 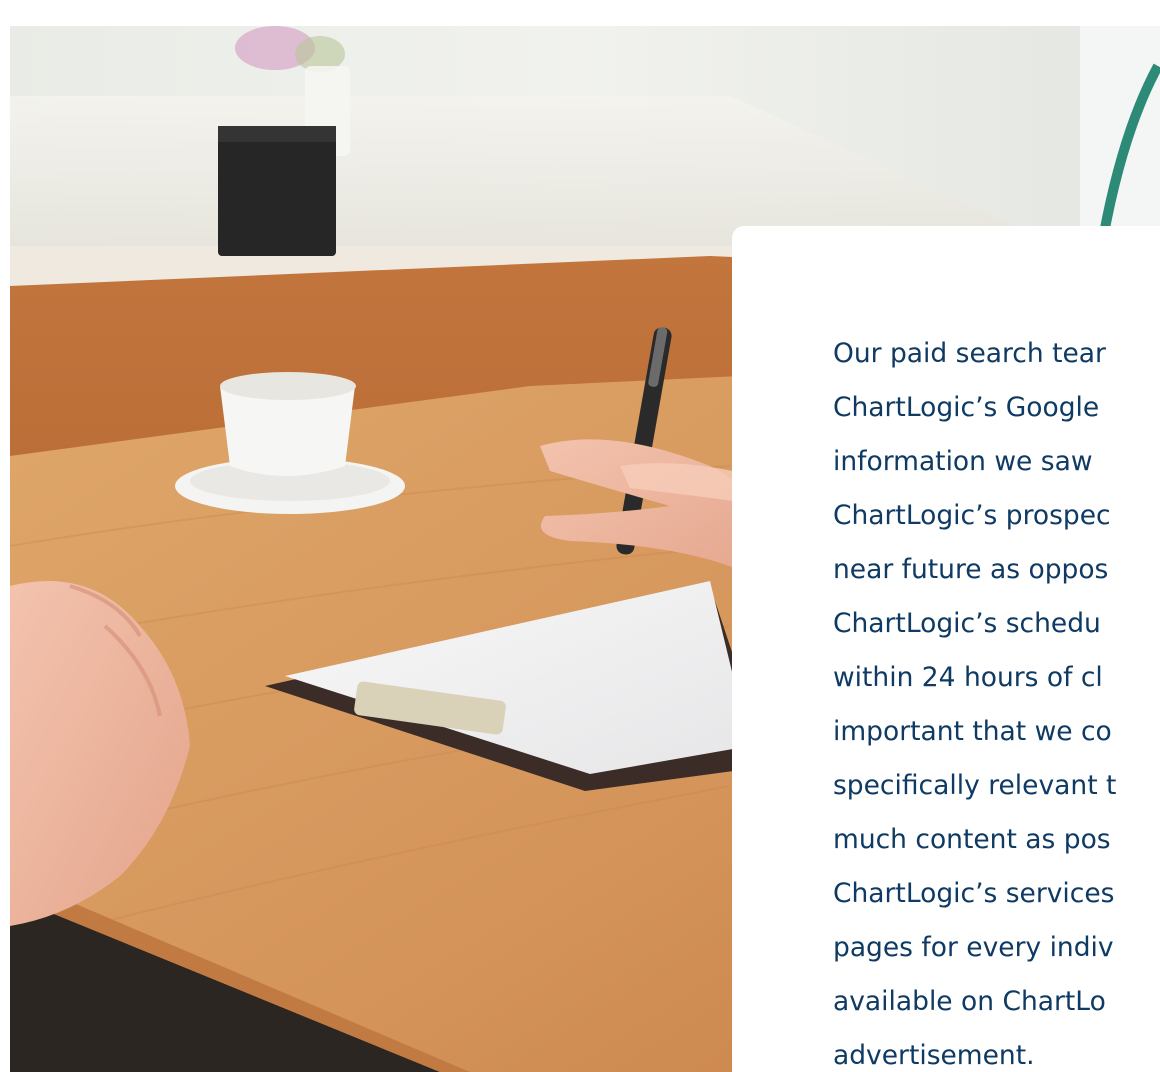 I want to click on card-line: specifically relevant t, so click(x=975, y=785).